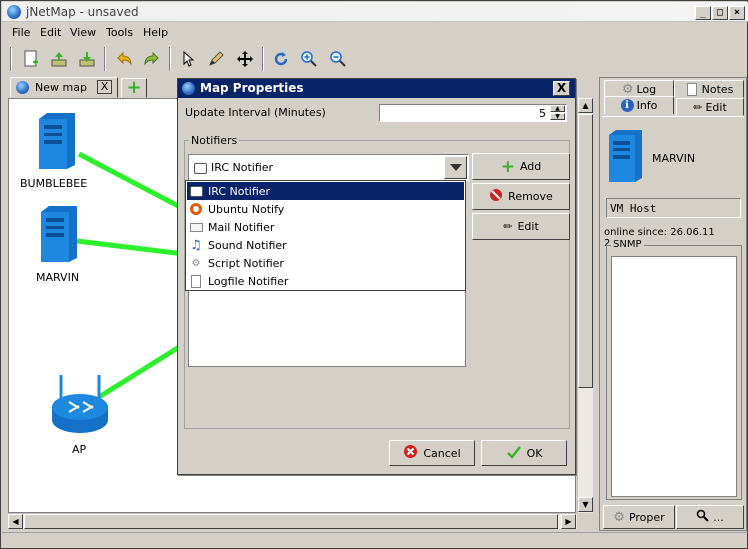 The image size is (748, 549). I want to click on undo-icon, so click(123, 58).